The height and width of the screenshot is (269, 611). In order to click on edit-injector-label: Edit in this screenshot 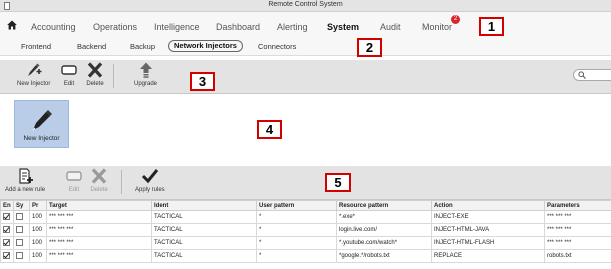, I will do `click(69, 84)`.